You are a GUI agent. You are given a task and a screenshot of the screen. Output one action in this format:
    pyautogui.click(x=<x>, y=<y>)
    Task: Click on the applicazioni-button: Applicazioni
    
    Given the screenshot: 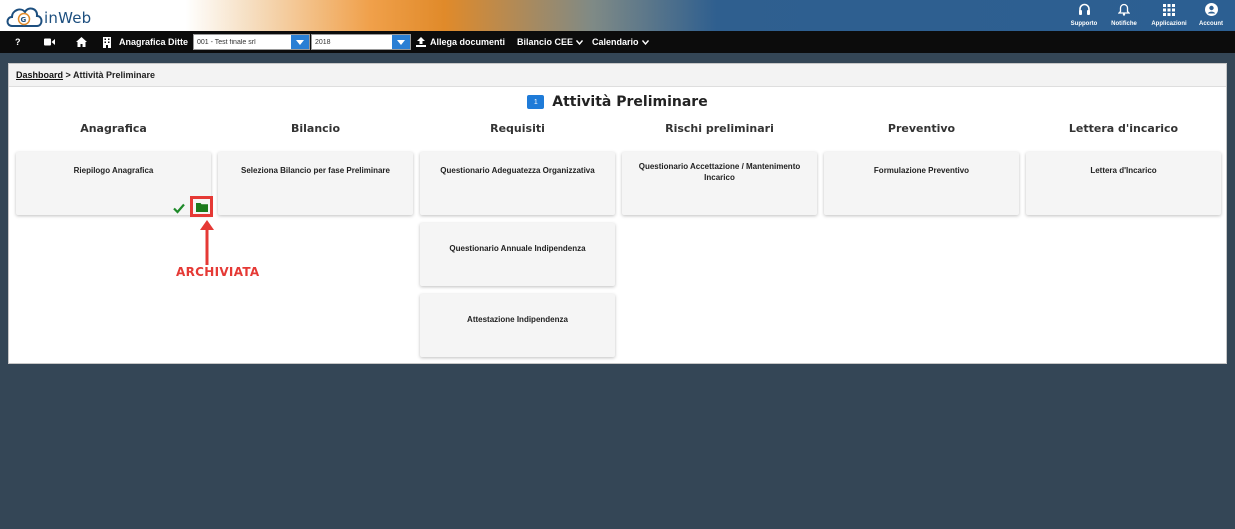 What is the action you would take?
    pyautogui.click(x=1169, y=16)
    